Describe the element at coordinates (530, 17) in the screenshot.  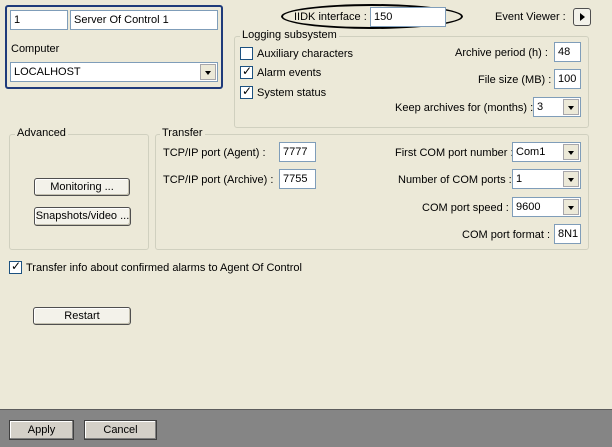
I see `event-viewer-label: Event Viewer :` at that location.